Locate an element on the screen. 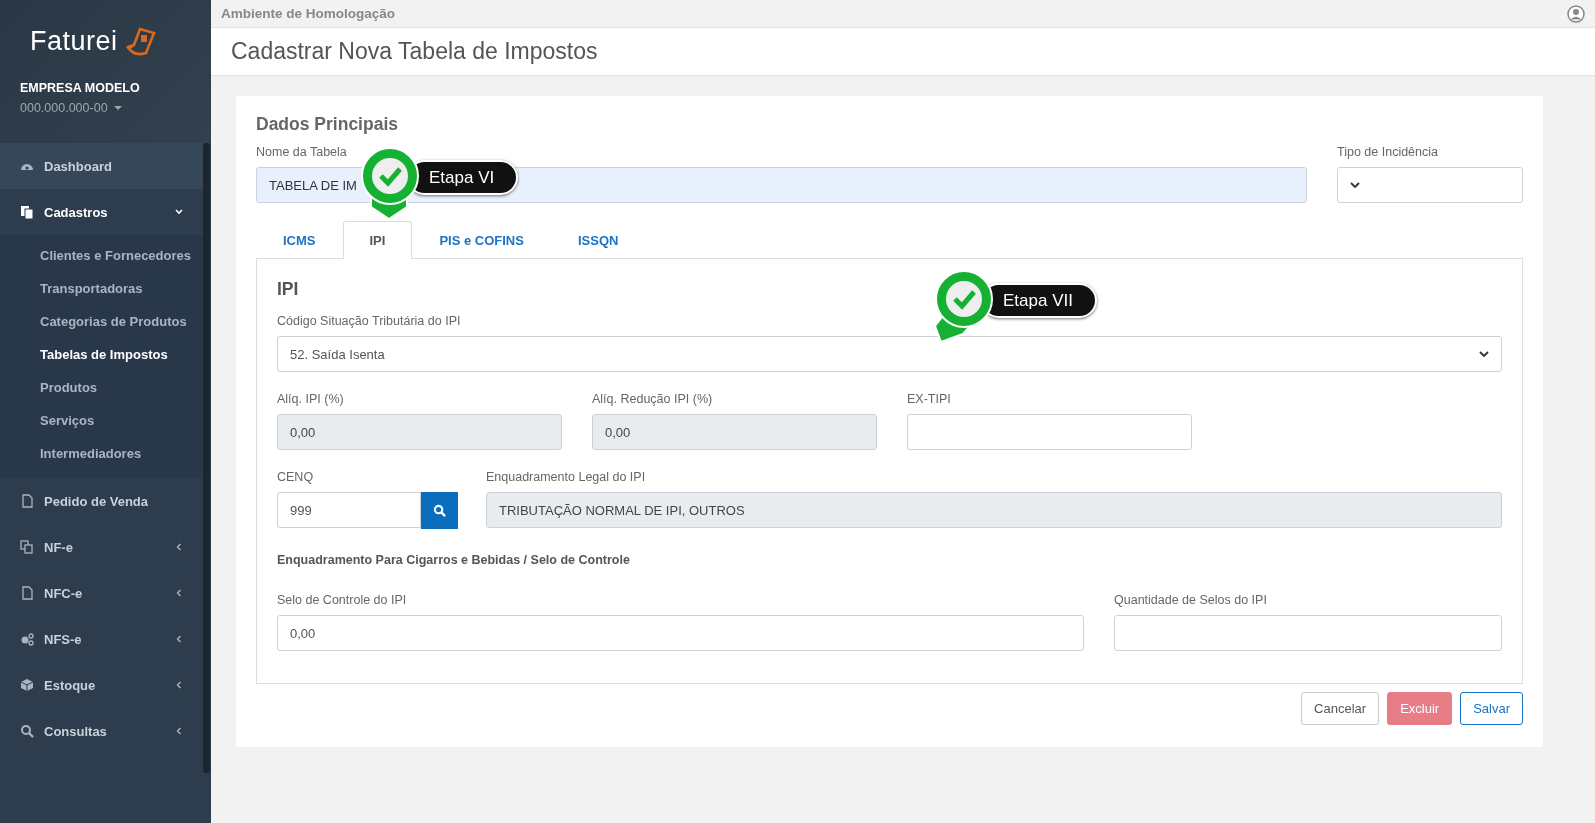 This screenshot has width=1595, height=823. company-name: EMPRESA MODELO is located at coordinates (80, 88).